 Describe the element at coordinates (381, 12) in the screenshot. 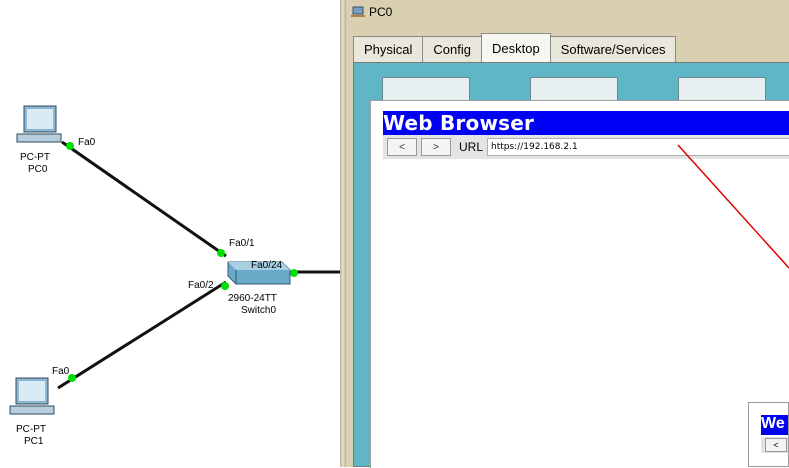

I see `window-title: PC0` at that location.